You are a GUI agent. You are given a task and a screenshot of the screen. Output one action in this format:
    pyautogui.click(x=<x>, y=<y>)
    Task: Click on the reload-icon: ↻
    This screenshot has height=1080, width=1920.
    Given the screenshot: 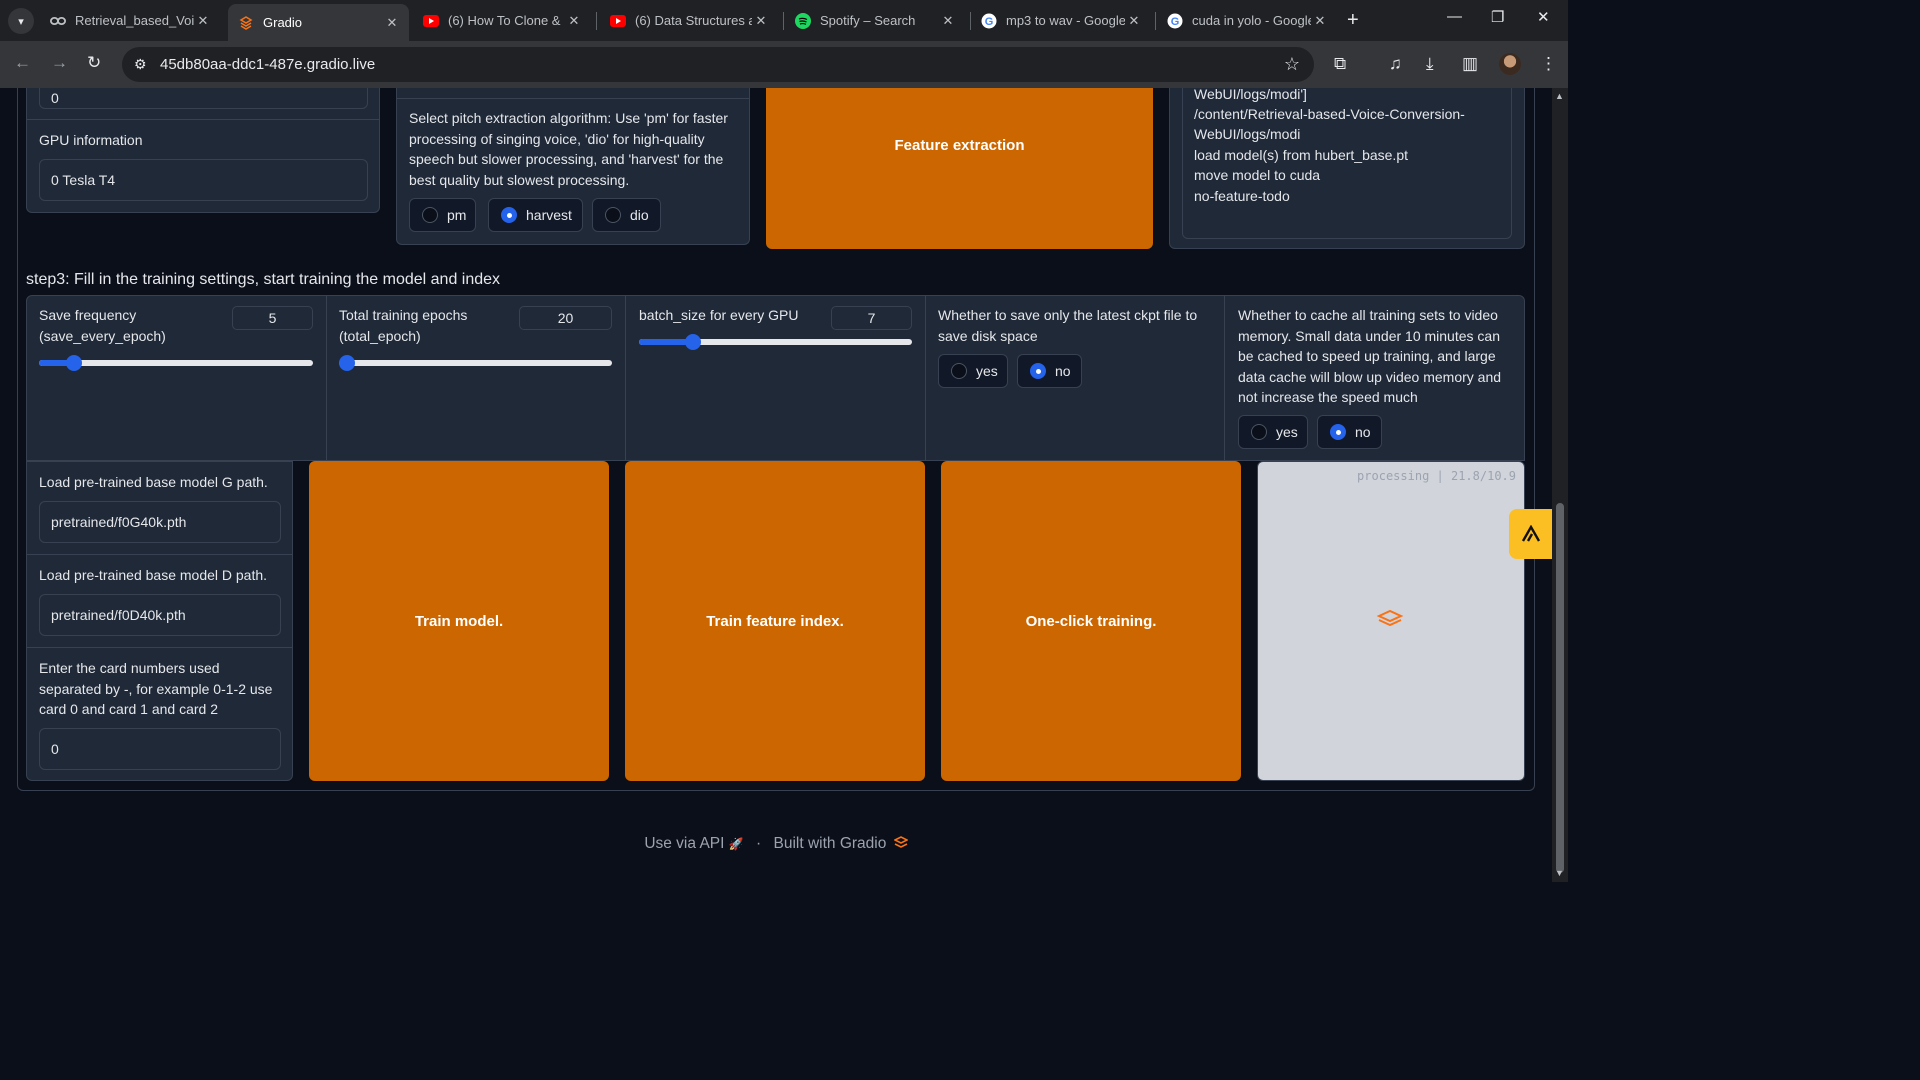 What is the action you would take?
    pyautogui.click(x=94, y=63)
    